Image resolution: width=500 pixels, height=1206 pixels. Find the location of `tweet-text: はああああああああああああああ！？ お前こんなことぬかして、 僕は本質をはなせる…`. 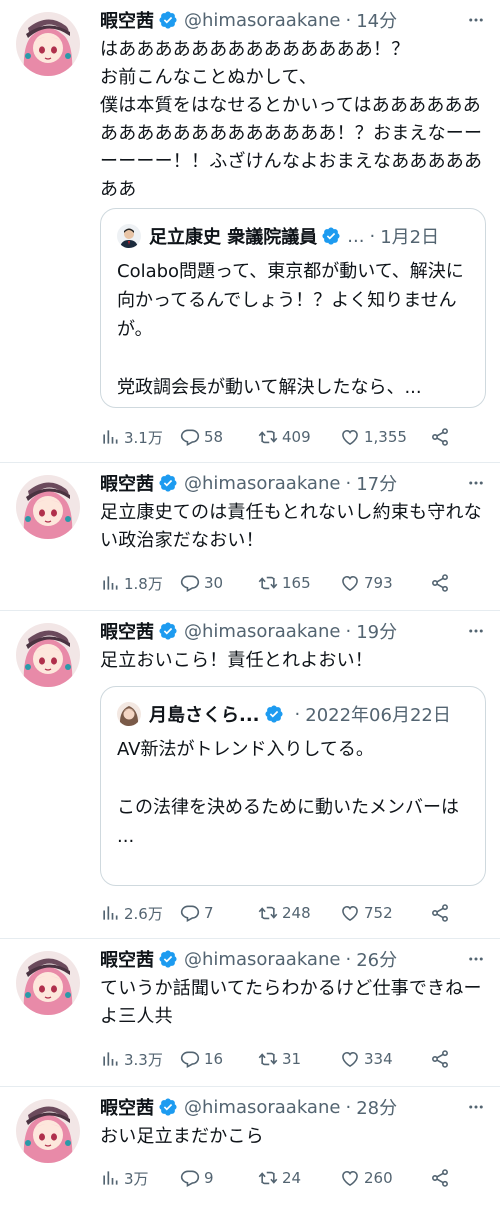

tweet-text: はああああああああああああああ！？ お前こんなことぬかして、 僕は本質をはなせる… is located at coordinates (291, 119).